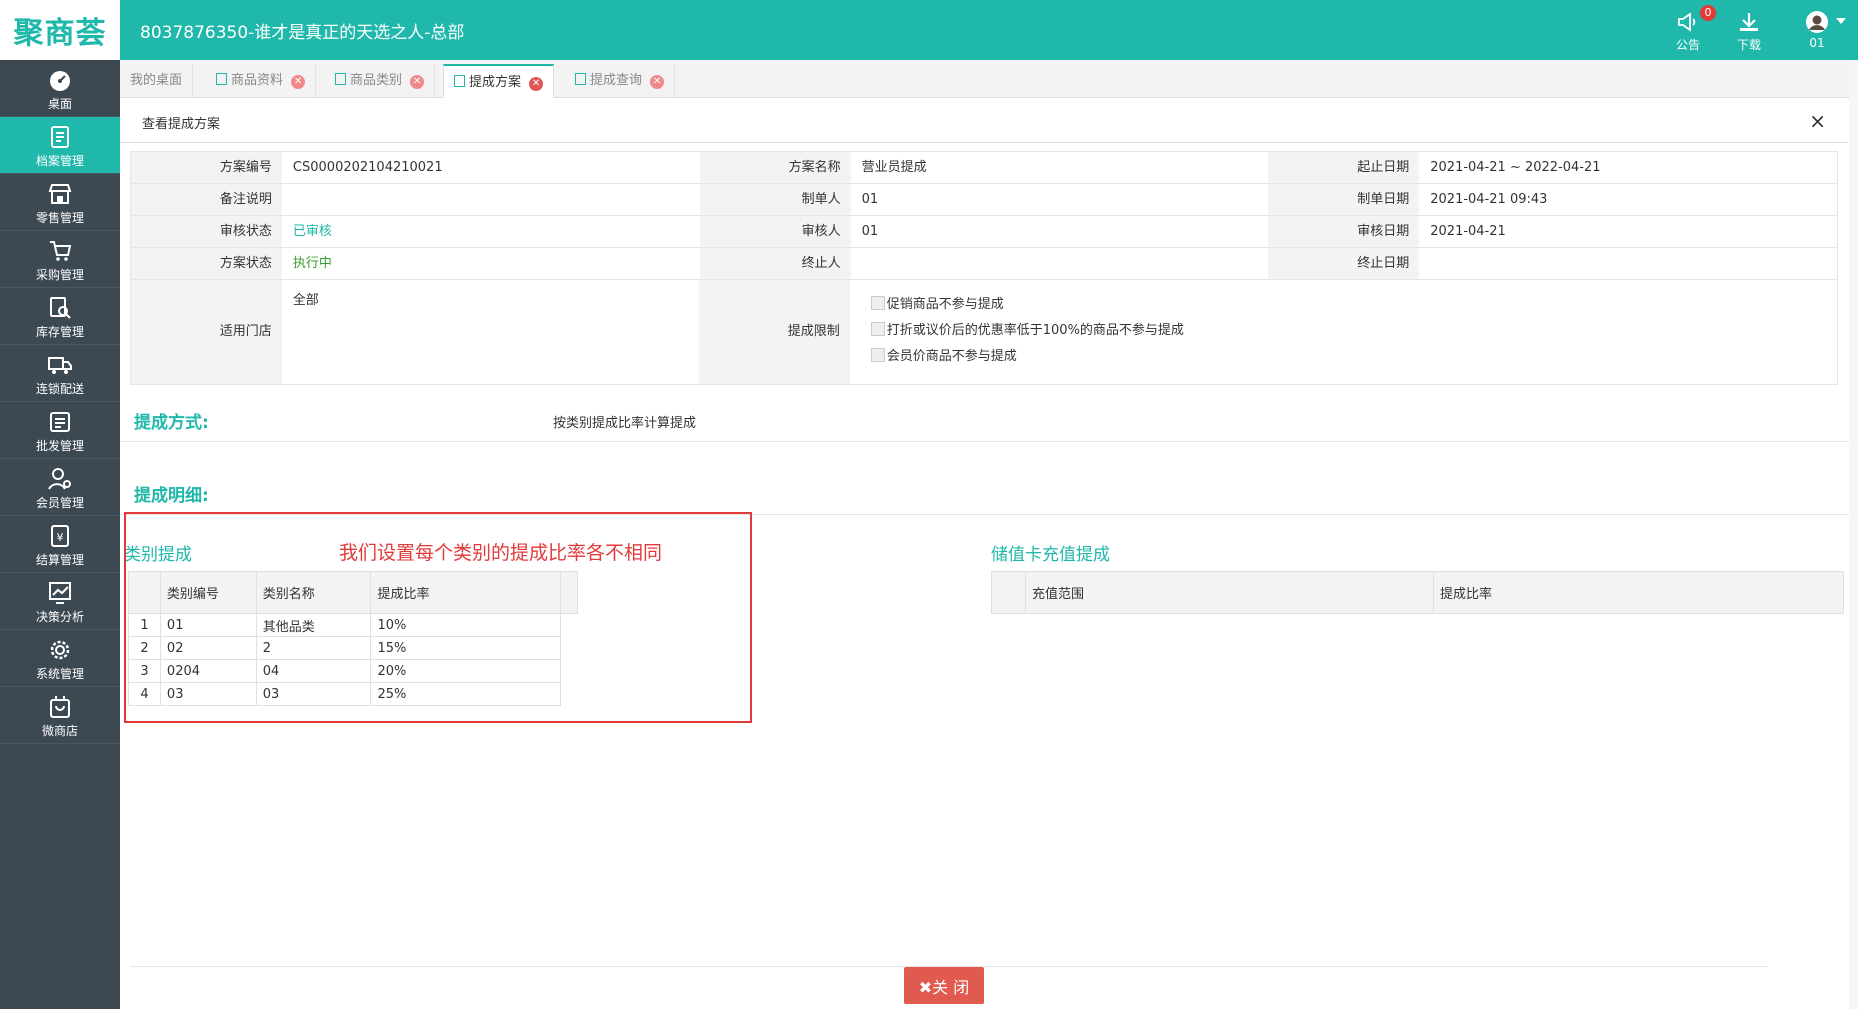  I want to click on cart-icon, so click(61, 251).